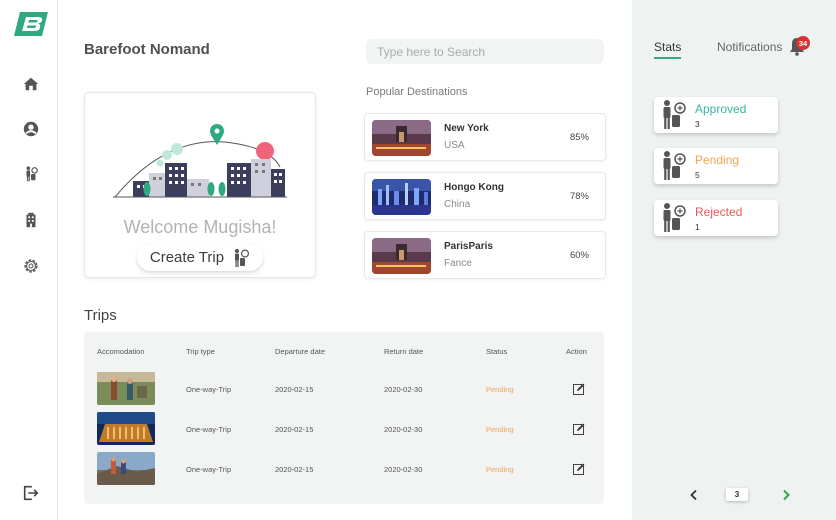  Describe the element at coordinates (786, 495) in the screenshot. I see `chevron-right-icon` at that location.